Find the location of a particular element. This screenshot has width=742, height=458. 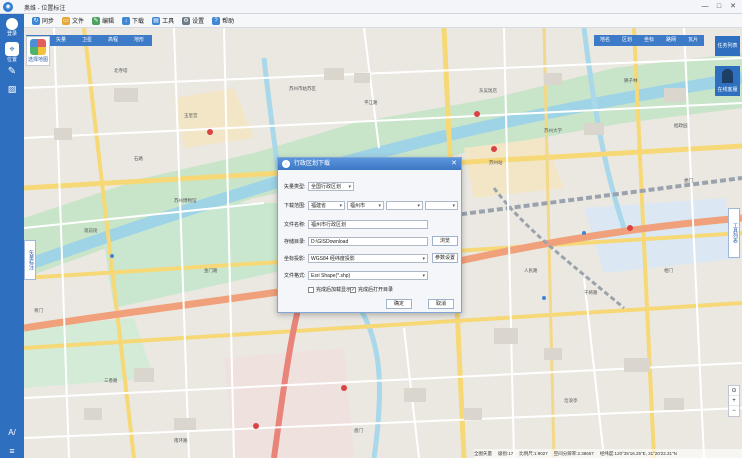

map-label: 胥门 is located at coordinates (38, 310).